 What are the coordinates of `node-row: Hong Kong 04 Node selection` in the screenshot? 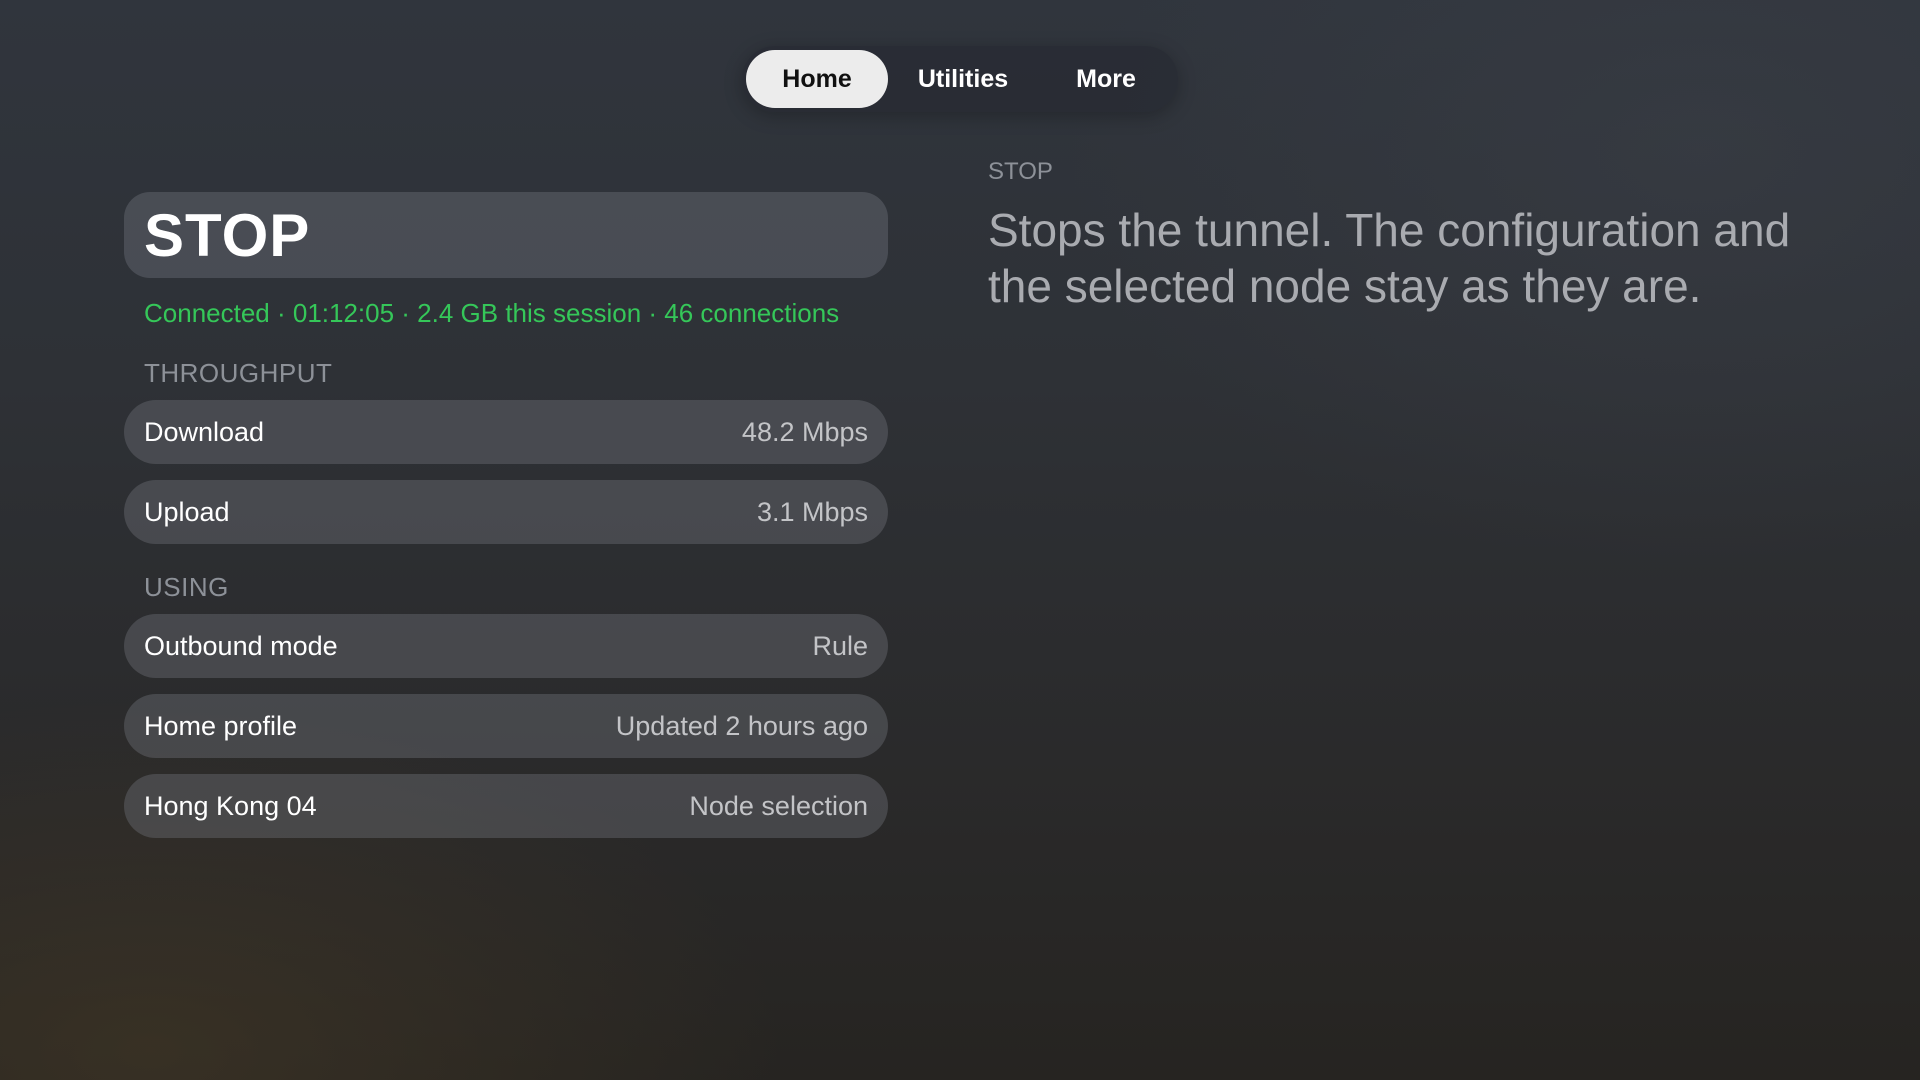 It's located at (506, 806).